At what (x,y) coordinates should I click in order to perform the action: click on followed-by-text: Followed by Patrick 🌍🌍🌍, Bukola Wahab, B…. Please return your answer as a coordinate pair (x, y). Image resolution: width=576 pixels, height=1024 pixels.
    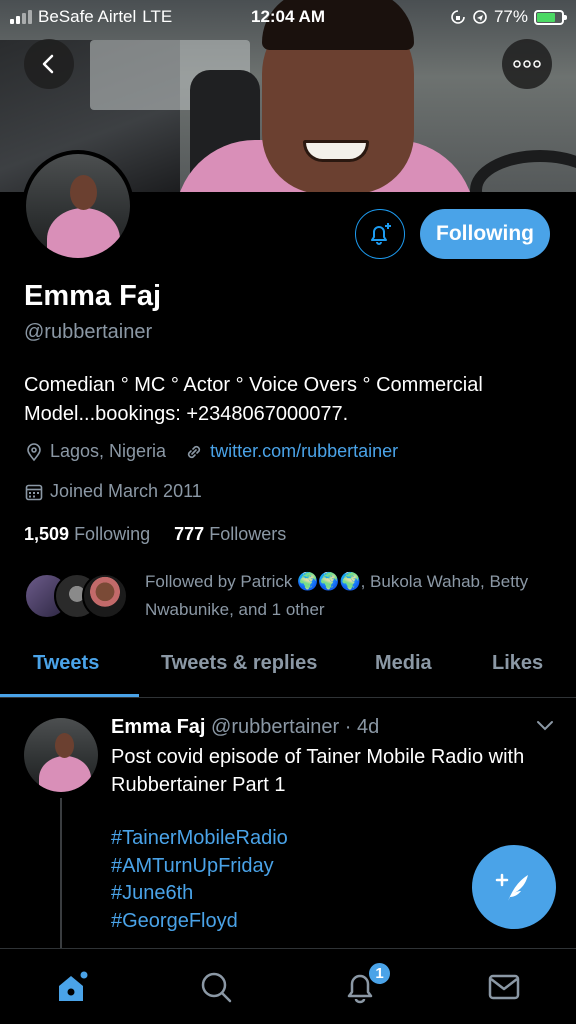
    Looking at the image, I should click on (337, 595).